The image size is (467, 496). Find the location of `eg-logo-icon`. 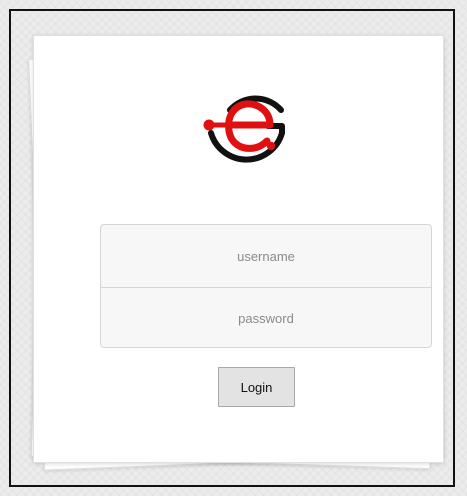

eg-logo-icon is located at coordinates (244, 129).